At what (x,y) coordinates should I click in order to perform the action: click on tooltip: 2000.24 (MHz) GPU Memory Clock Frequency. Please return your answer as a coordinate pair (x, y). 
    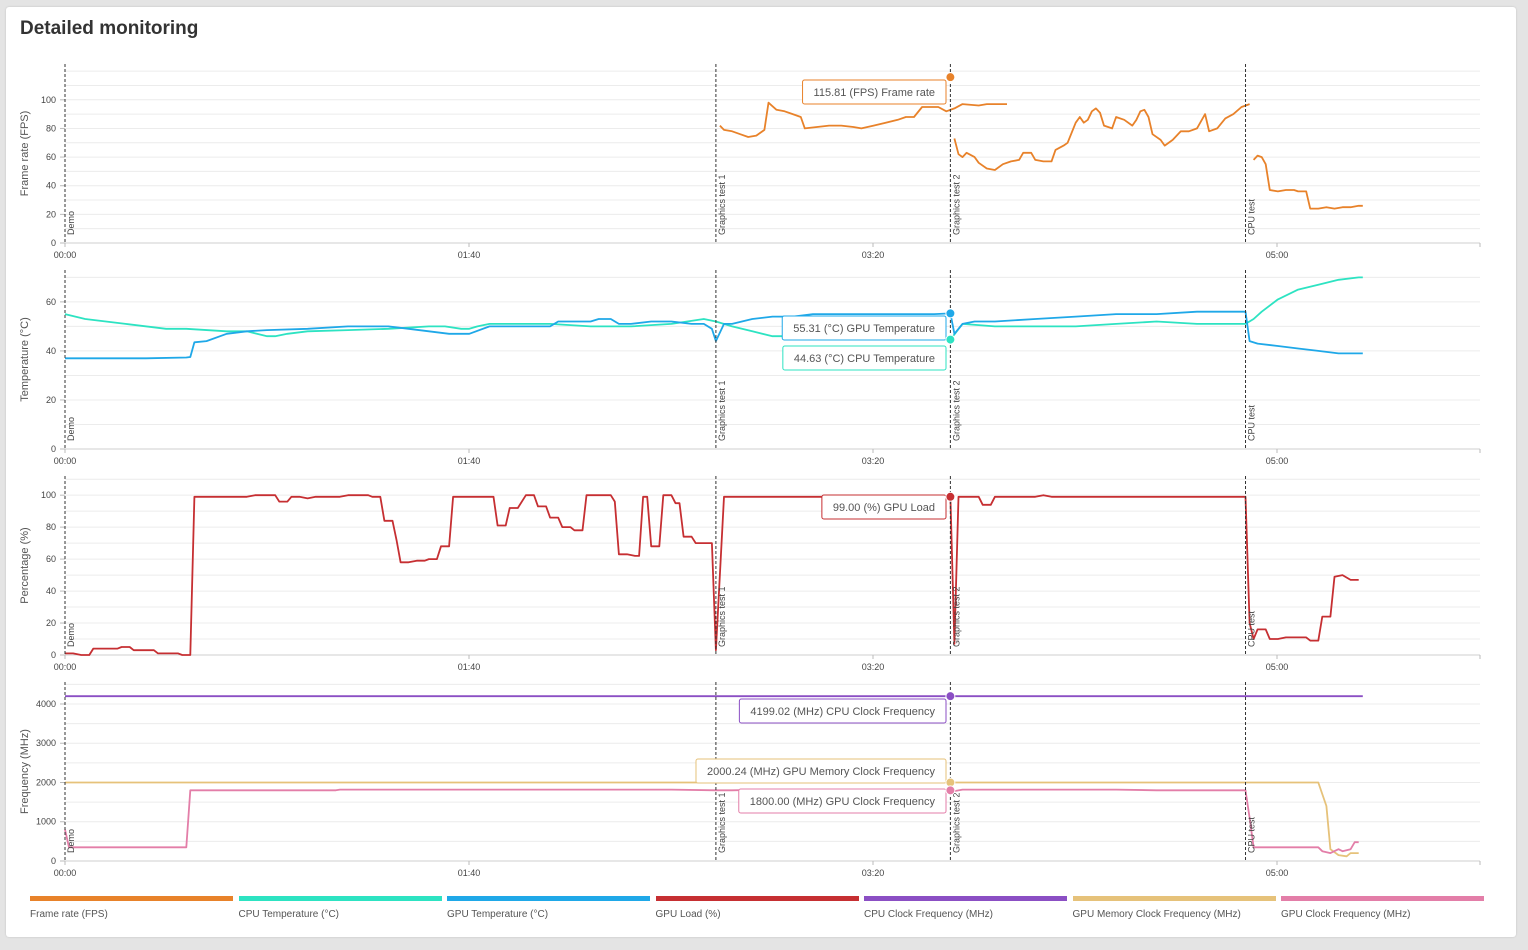
    Looking at the image, I should click on (821, 771).